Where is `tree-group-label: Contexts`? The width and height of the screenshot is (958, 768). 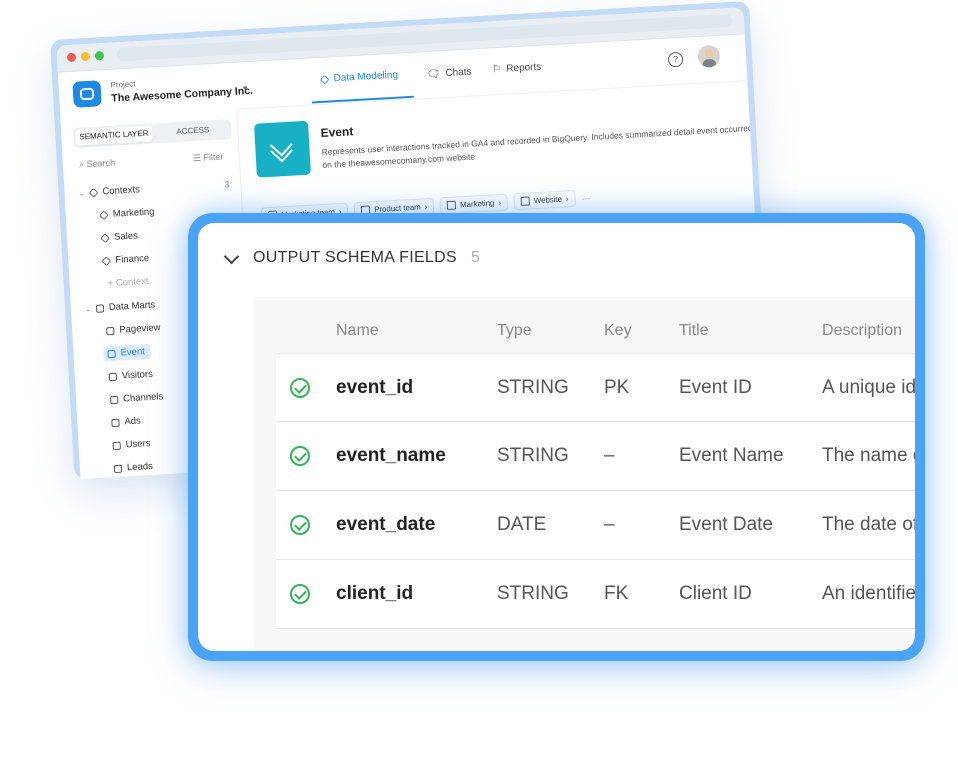
tree-group-label: Contexts is located at coordinates (121, 191).